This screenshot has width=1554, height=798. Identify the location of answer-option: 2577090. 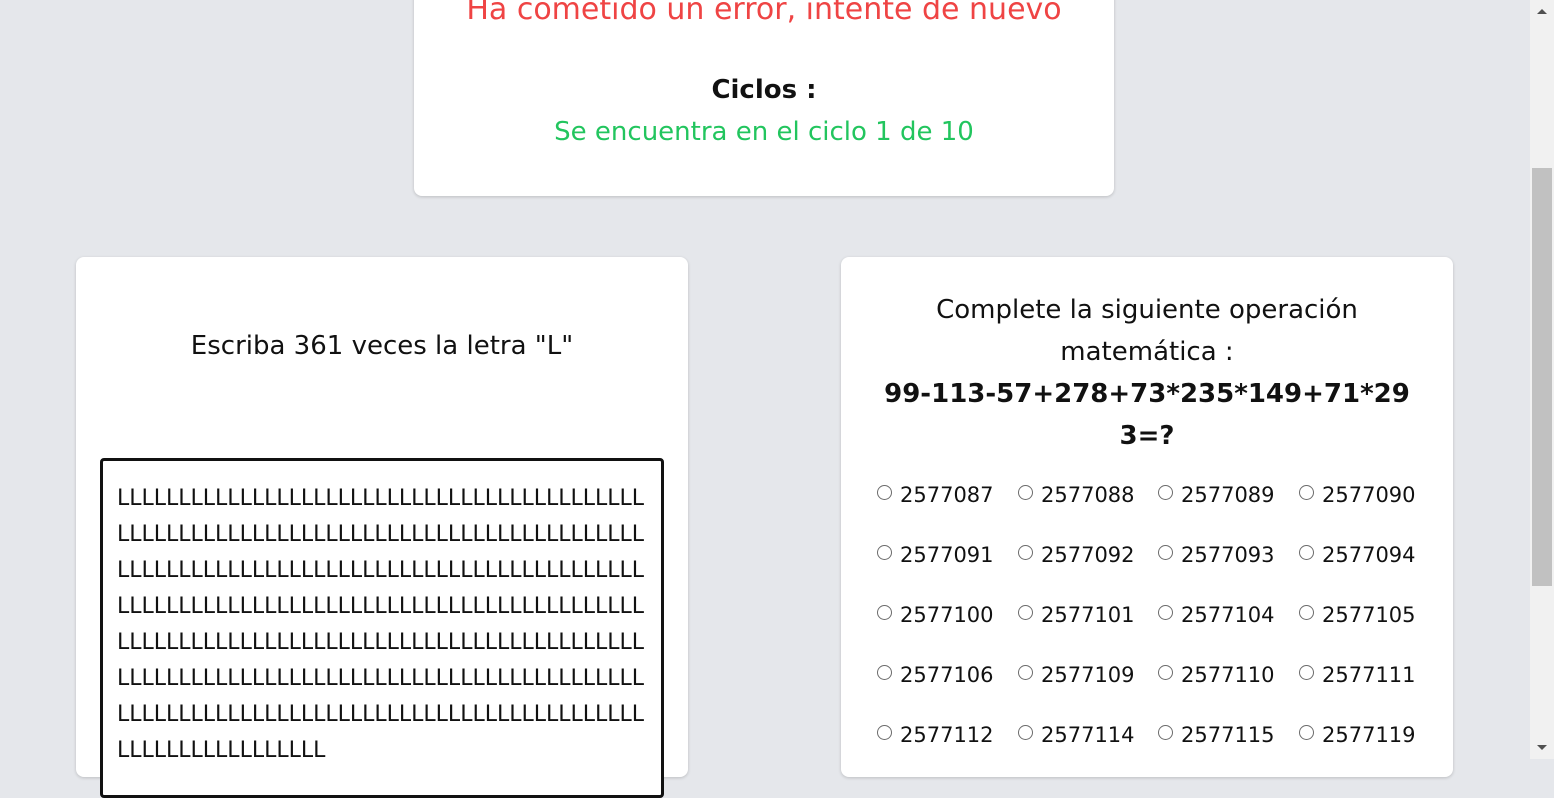
(1357, 495).